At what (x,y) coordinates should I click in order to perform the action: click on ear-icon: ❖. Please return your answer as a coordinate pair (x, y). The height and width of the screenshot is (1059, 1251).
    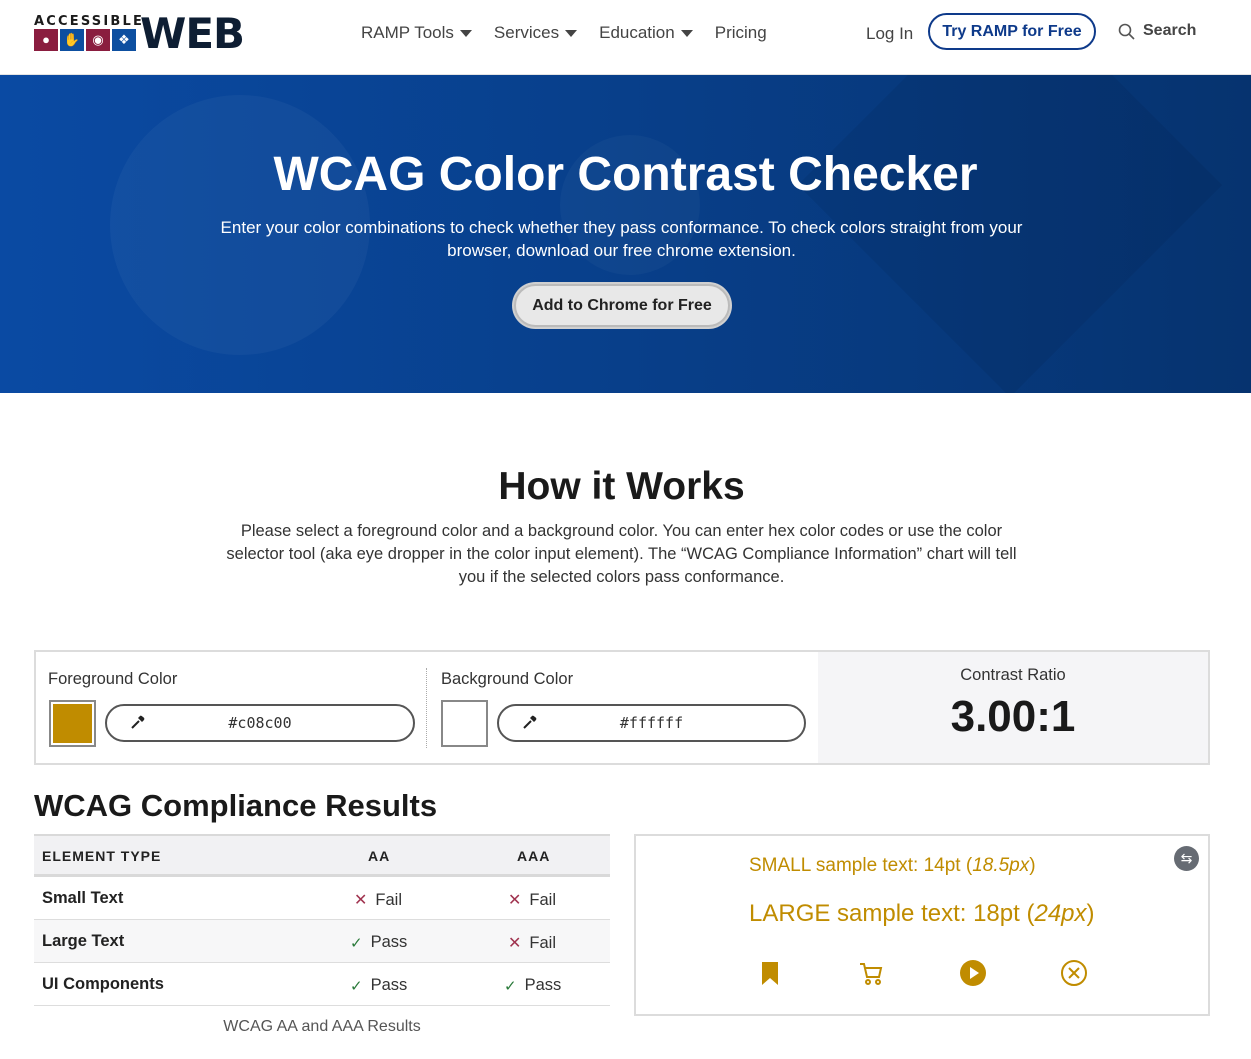
    Looking at the image, I should click on (124, 40).